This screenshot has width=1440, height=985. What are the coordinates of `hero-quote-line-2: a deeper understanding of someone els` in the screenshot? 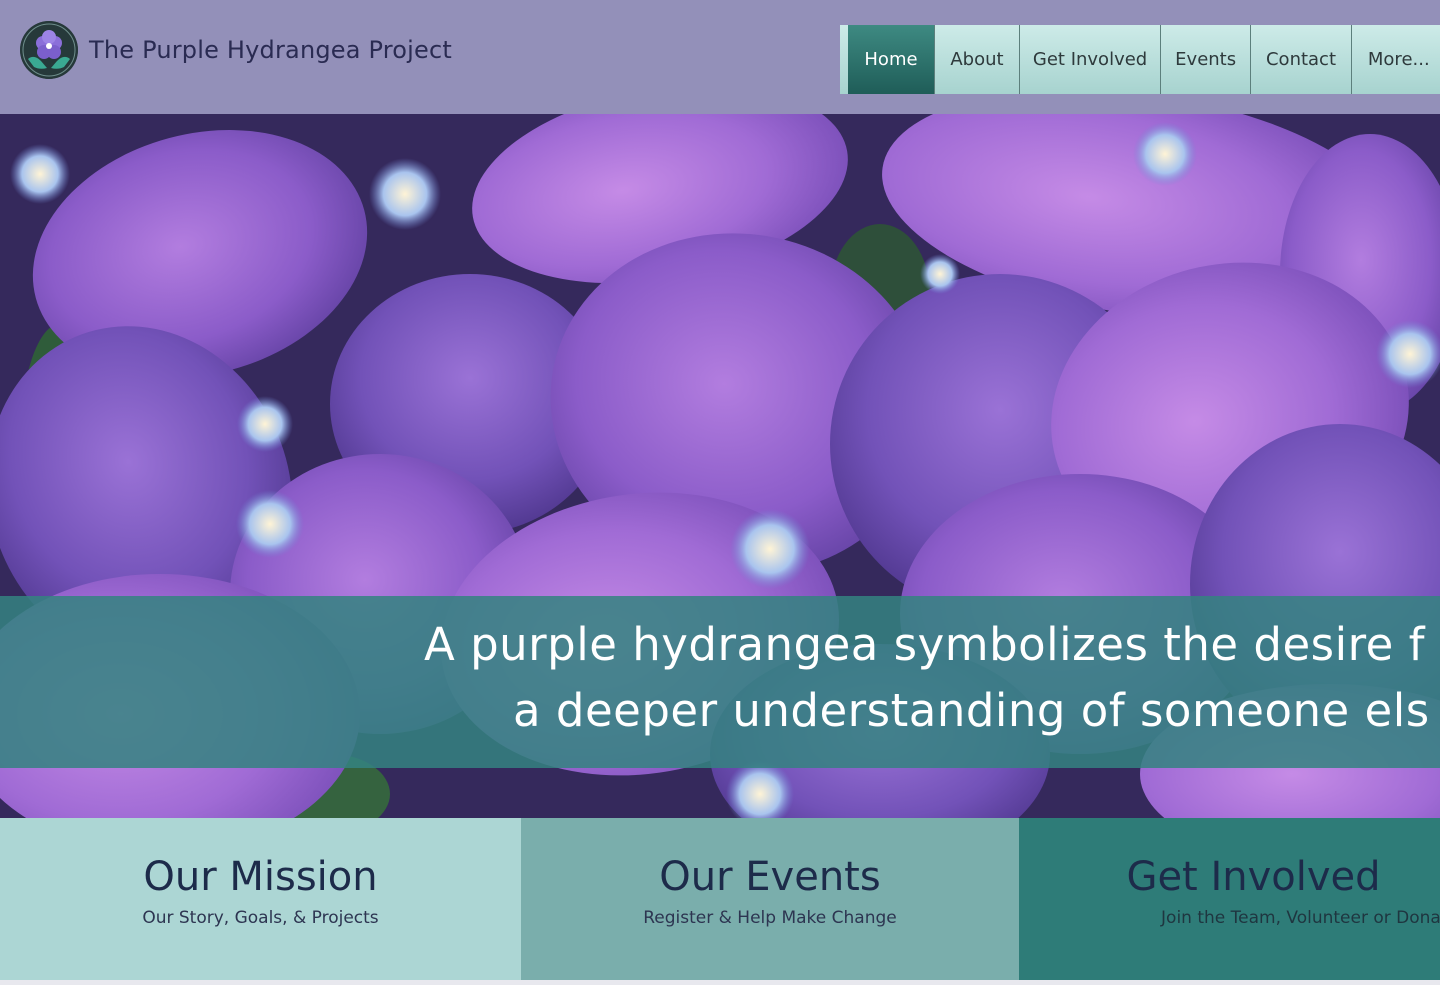 It's located at (971, 710).